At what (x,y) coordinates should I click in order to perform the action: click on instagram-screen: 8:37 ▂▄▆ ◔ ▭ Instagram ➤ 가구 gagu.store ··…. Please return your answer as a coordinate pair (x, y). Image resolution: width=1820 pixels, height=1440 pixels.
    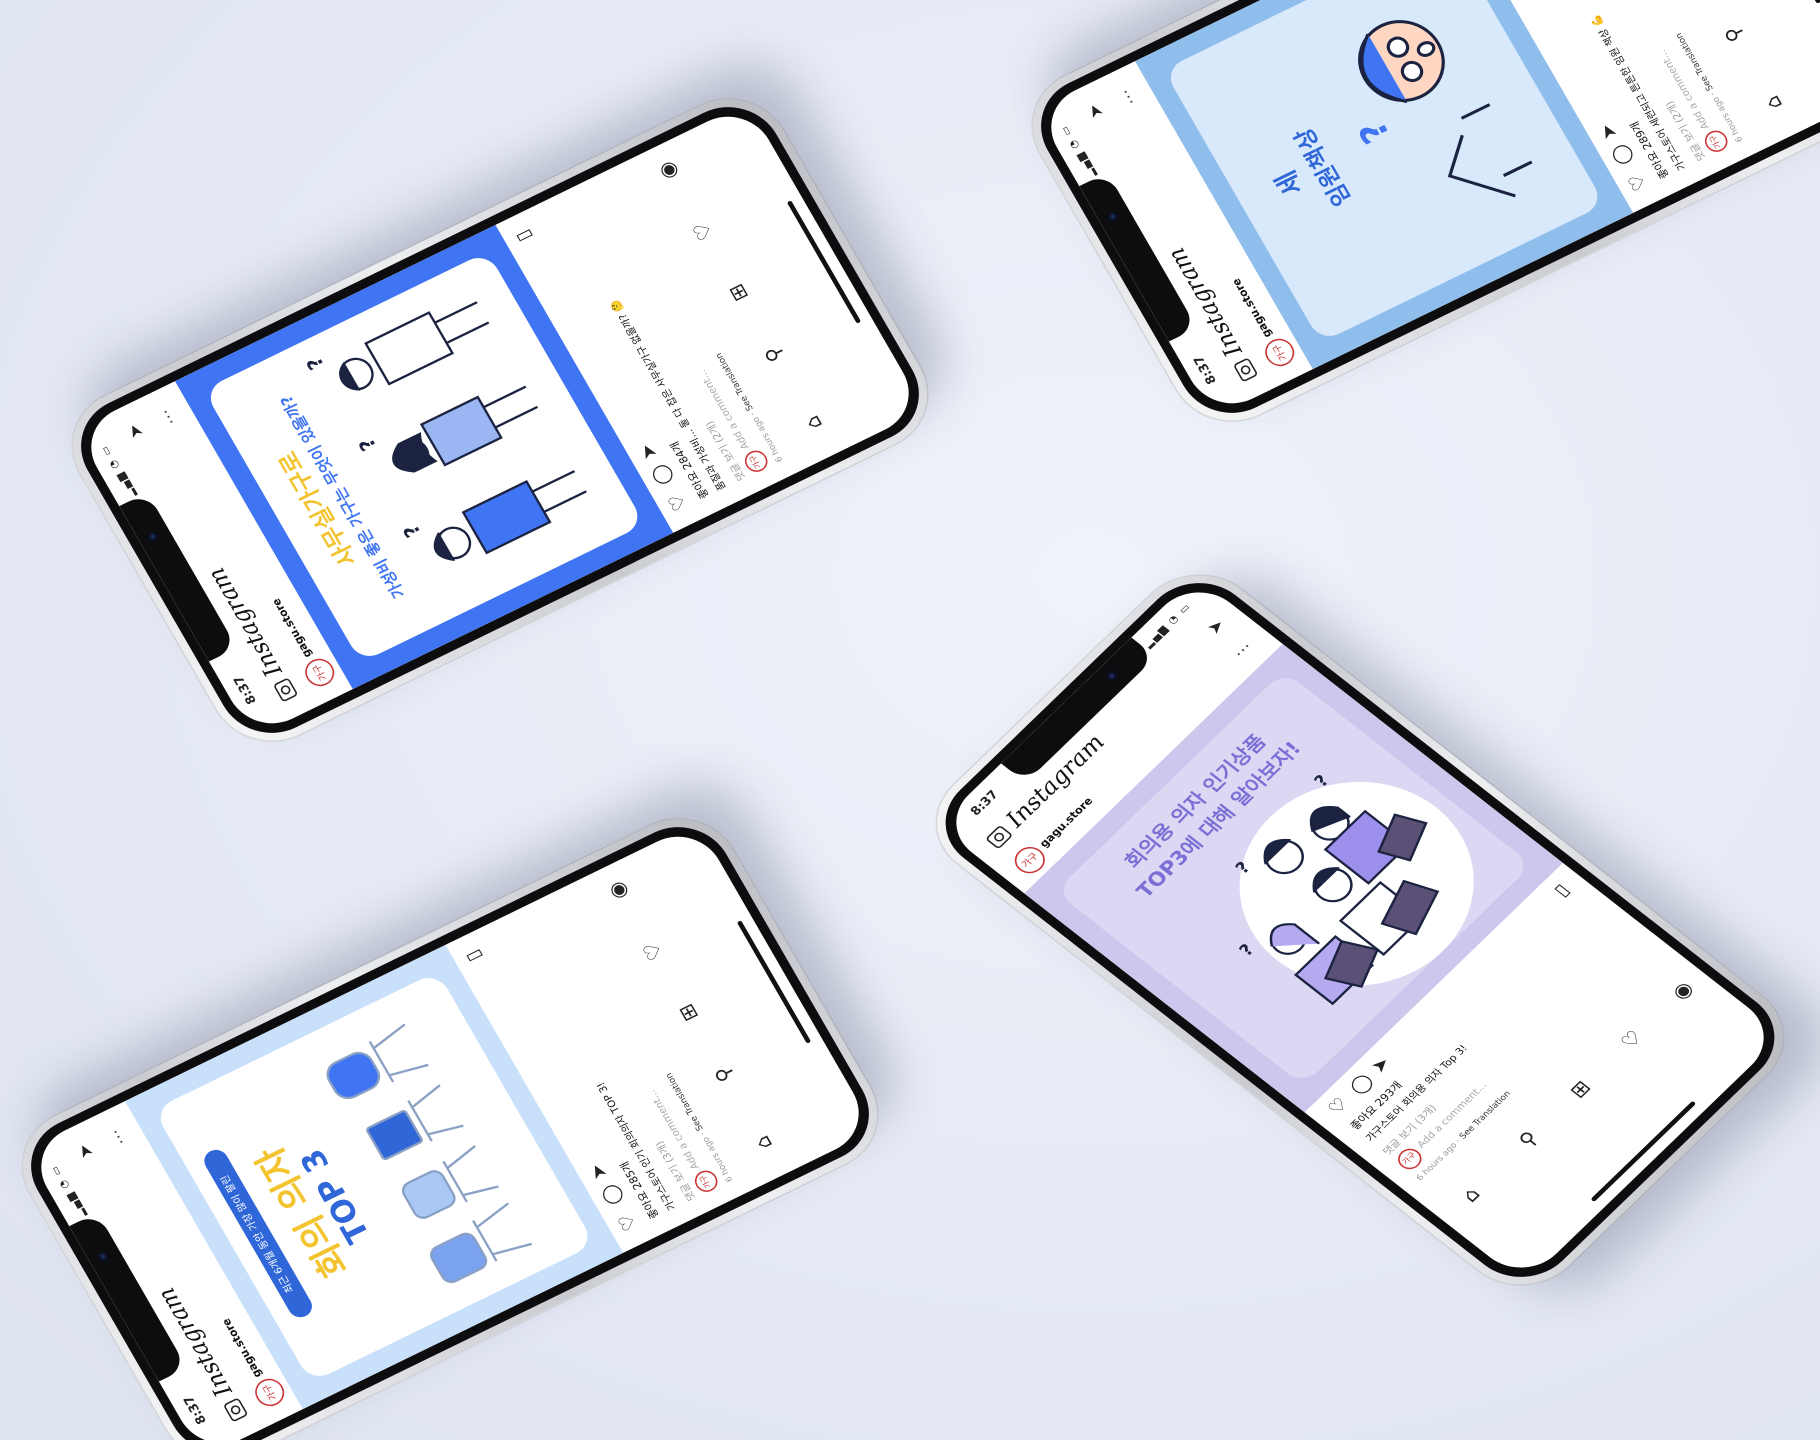
    Looking at the image, I should click on (1427, 209).